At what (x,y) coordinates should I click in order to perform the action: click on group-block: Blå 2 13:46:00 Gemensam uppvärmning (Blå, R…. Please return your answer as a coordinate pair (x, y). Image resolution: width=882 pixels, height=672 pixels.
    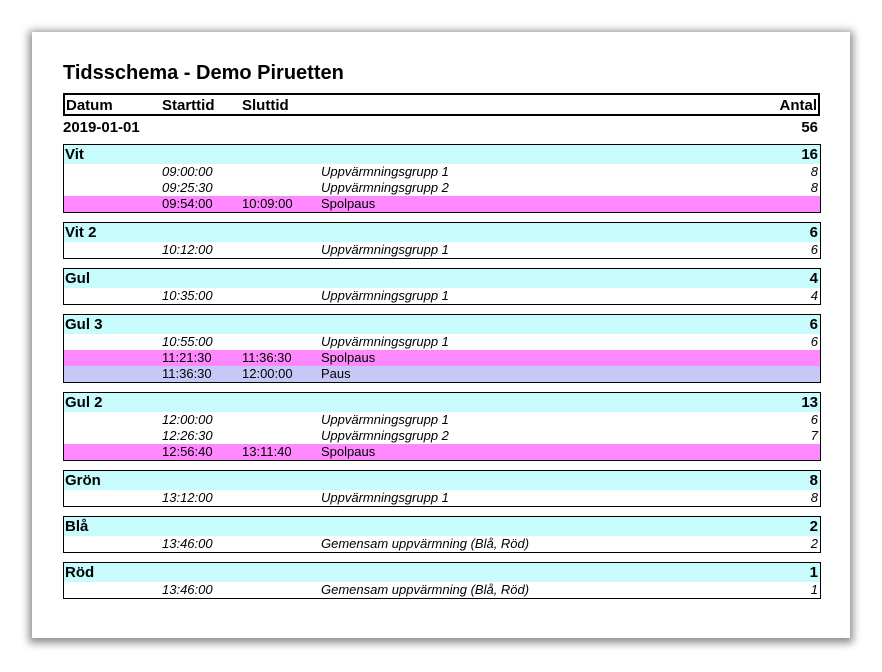
    Looking at the image, I should click on (442, 534).